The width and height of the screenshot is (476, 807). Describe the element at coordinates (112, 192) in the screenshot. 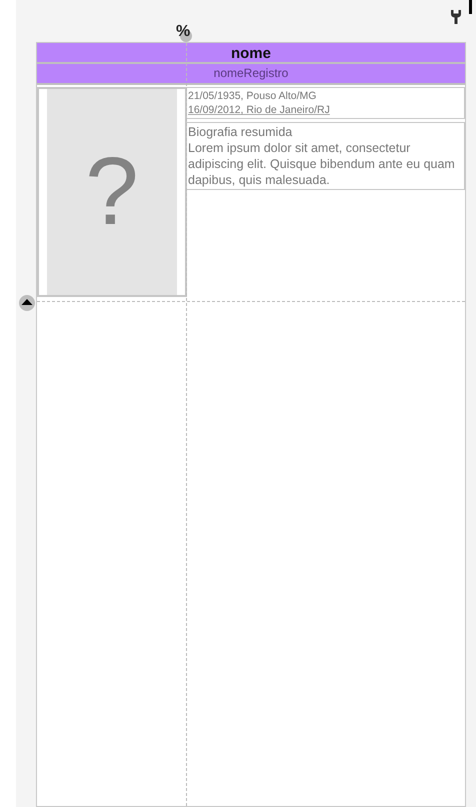

I see `question-mark: ?` at that location.